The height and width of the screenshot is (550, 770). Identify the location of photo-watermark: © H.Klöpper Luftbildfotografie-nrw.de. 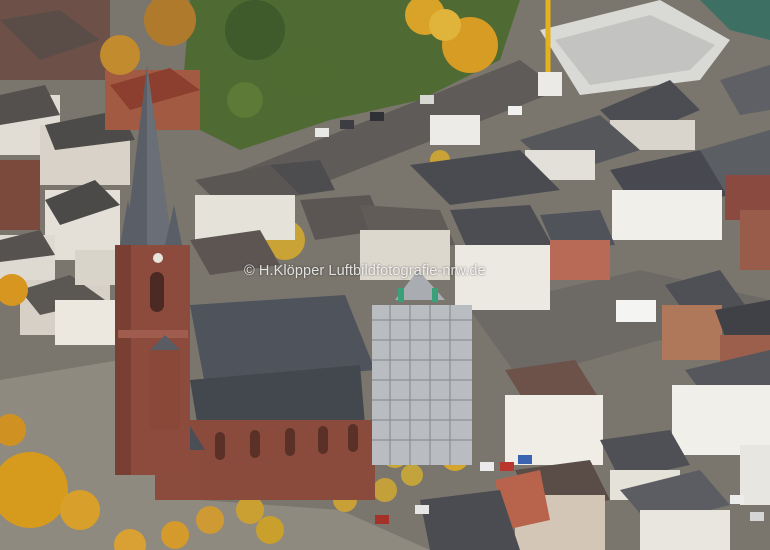
(365, 271).